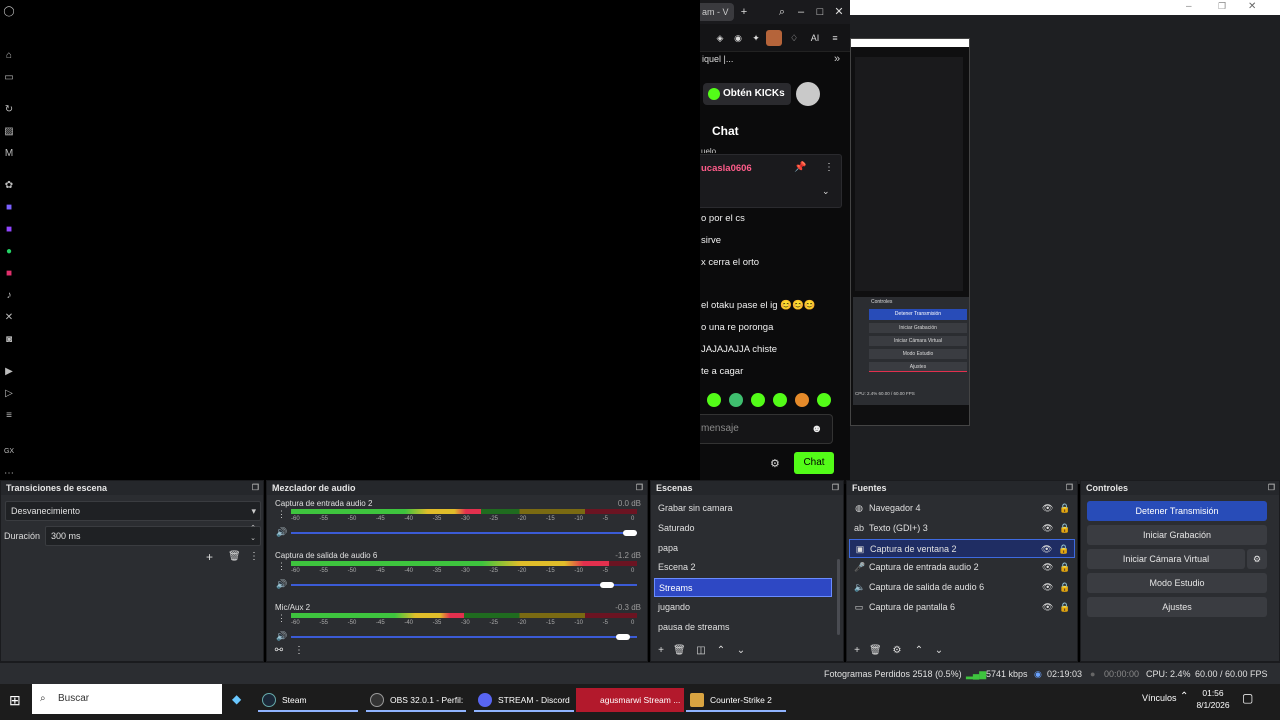  Describe the element at coordinates (236, 699) in the screenshot. I see `app-icon: ◆` at that location.